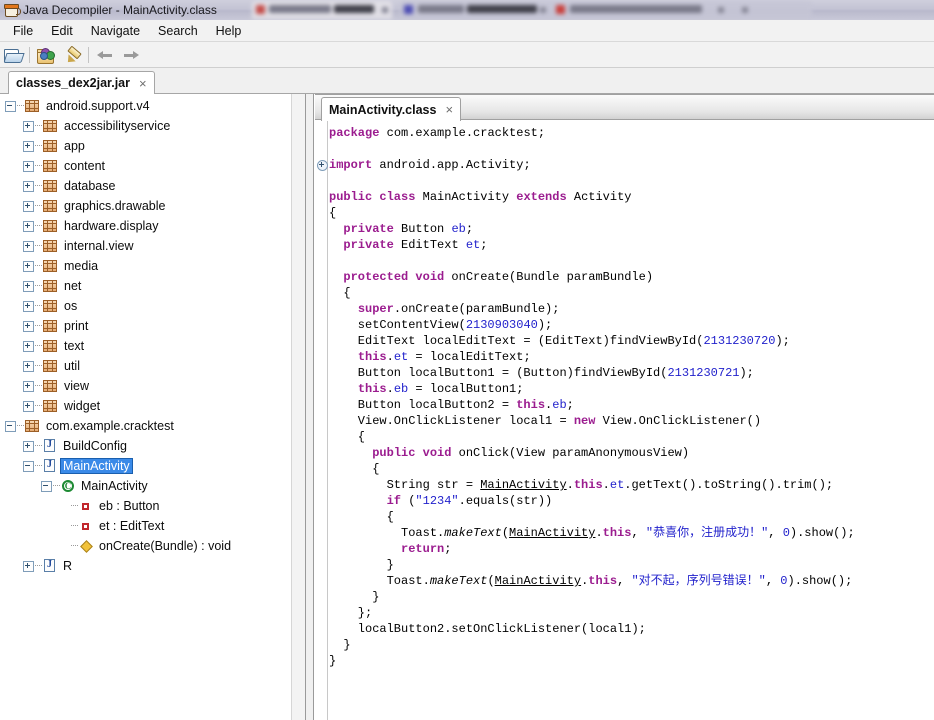  Describe the element at coordinates (145, 186) in the screenshot. I see `tree-node: database` at that location.